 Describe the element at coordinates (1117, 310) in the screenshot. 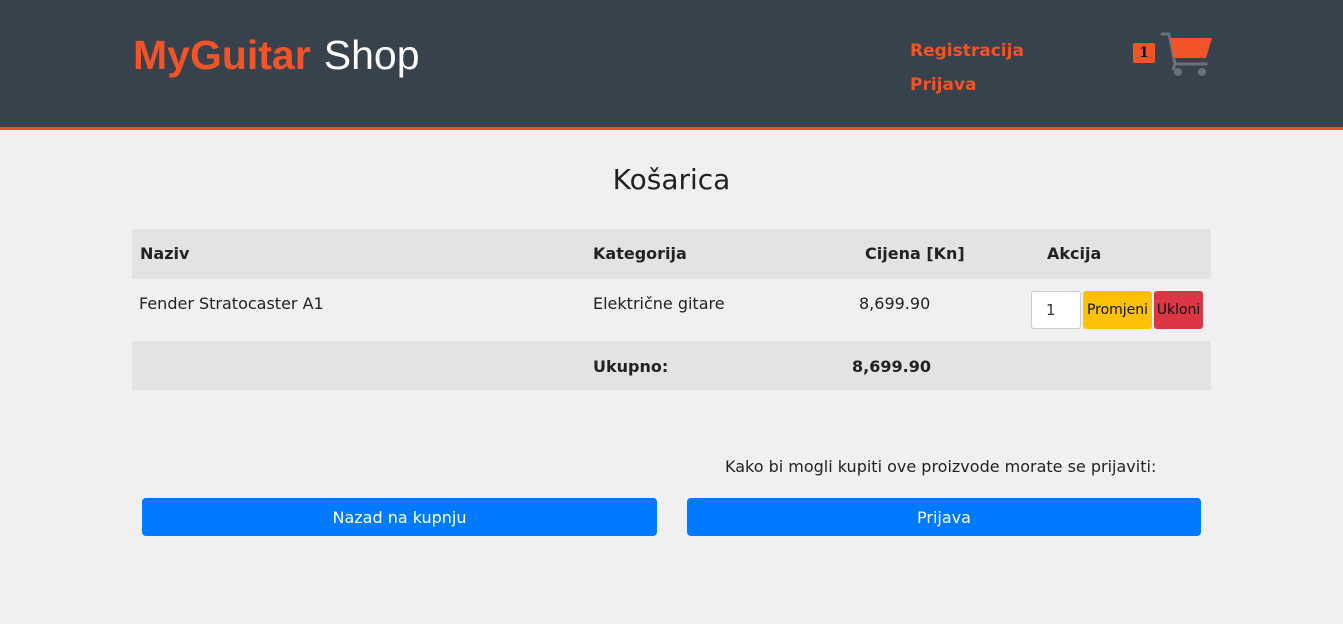

I see `change-quantity-button: Promjeni` at that location.